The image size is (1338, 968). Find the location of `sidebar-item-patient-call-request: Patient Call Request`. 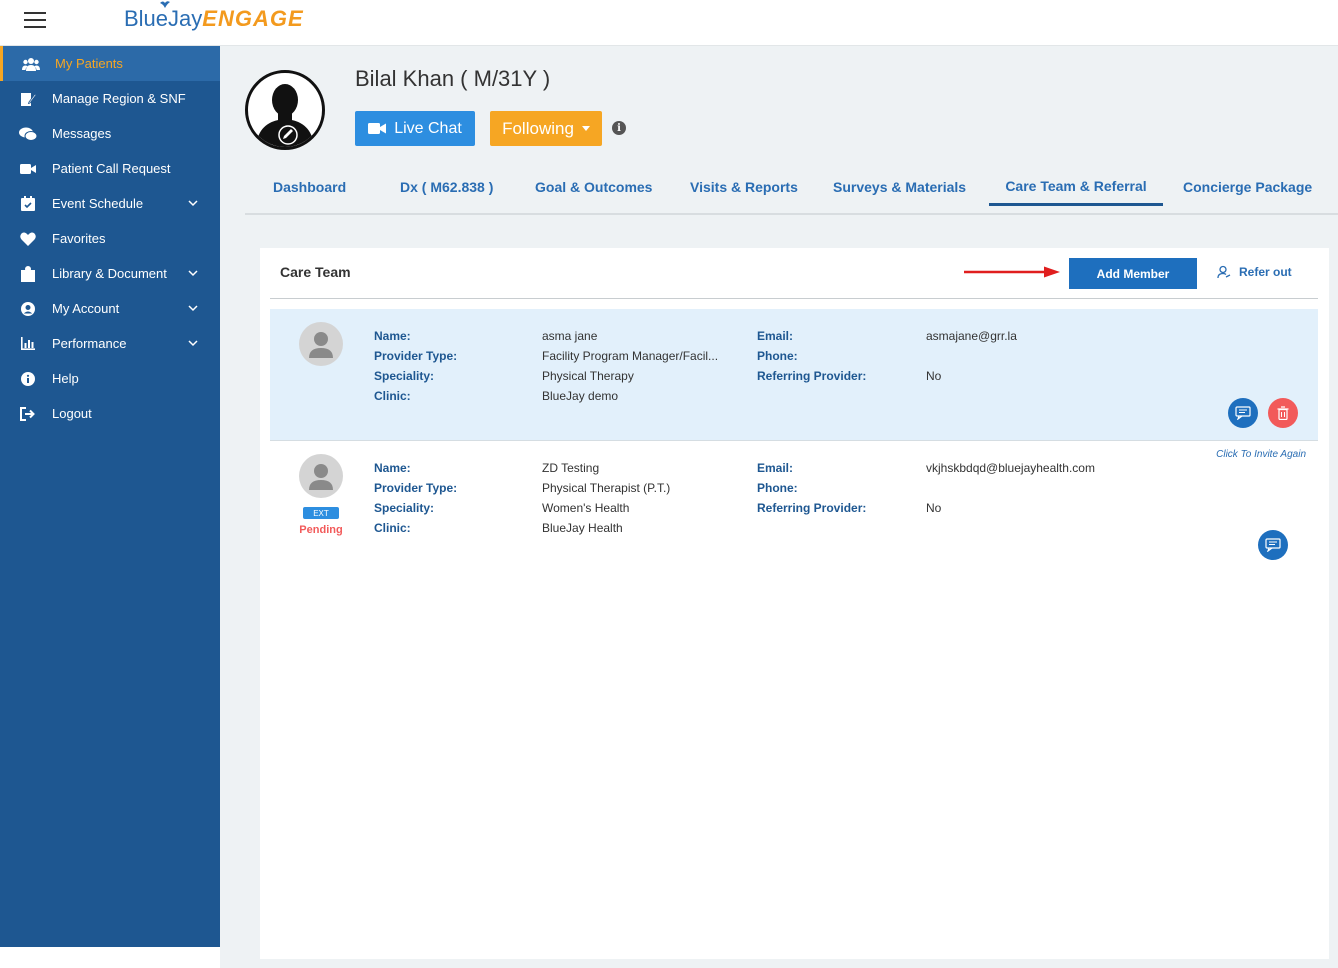

sidebar-item-patient-call-request: Patient Call Request is located at coordinates (110, 168).